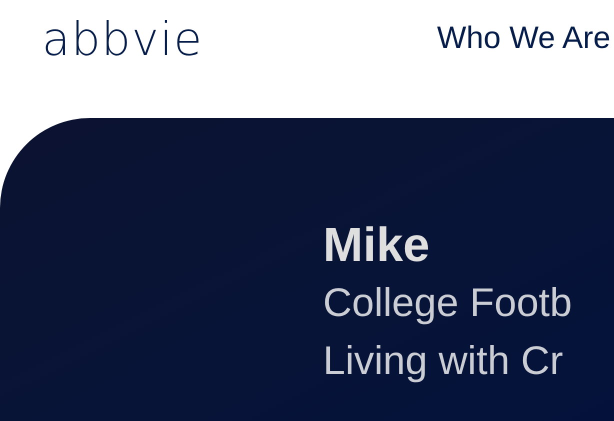 Image resolution: width=614 pixels, height=421 pixels. What do you see at coordinates (448, 303) in the screenshot?
I see `hero-subtitle: College Footb` at bounding box center [448, 303].